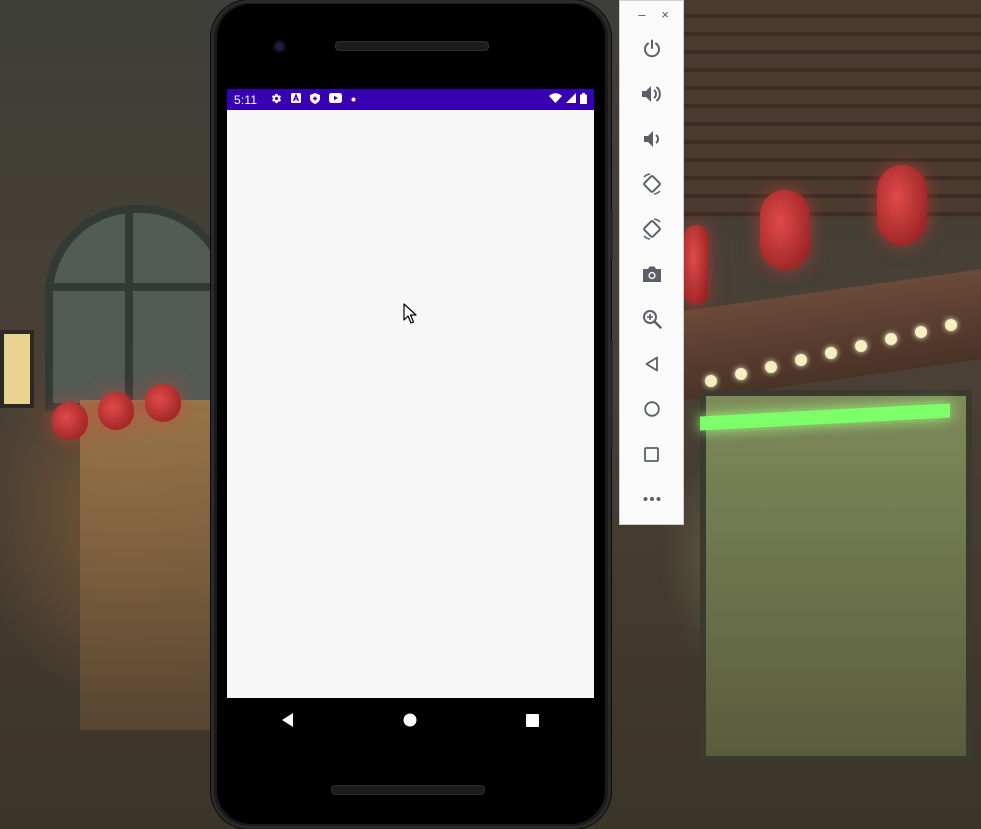  Describe the element at coordinates (410, 313) in the screenshot. I see `mouse-pointer-icon` at that location.